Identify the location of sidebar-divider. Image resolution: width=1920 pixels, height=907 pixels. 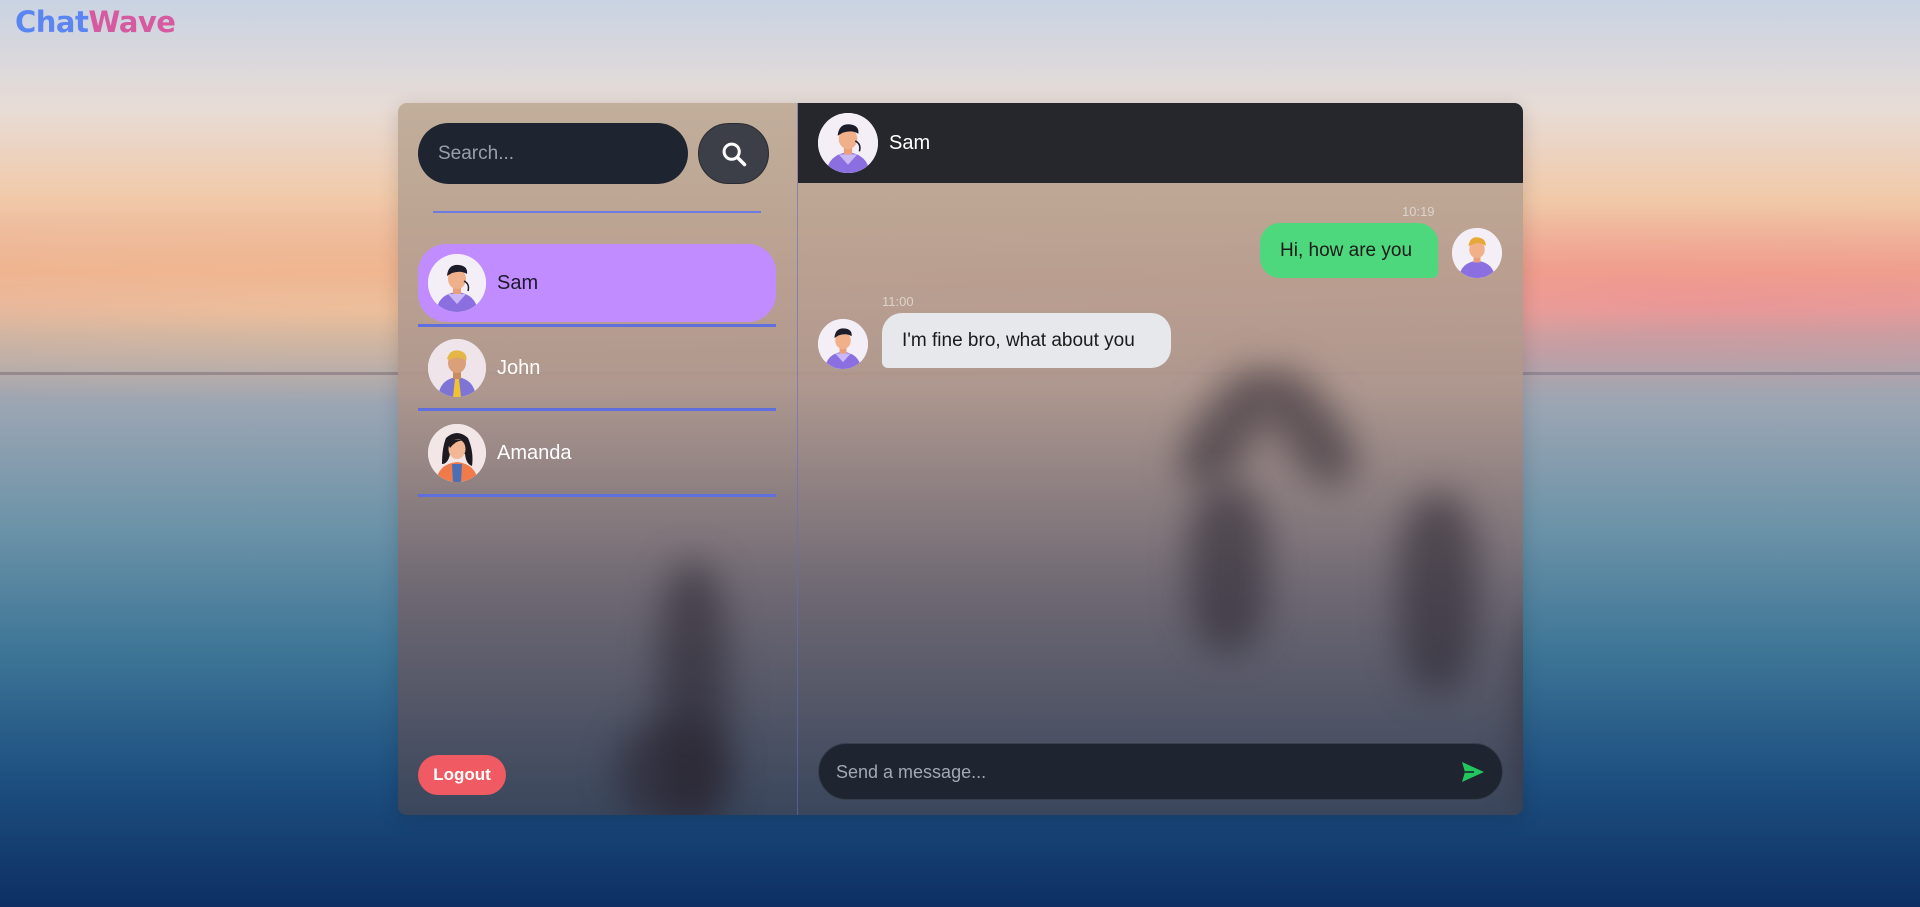
(597, 212).